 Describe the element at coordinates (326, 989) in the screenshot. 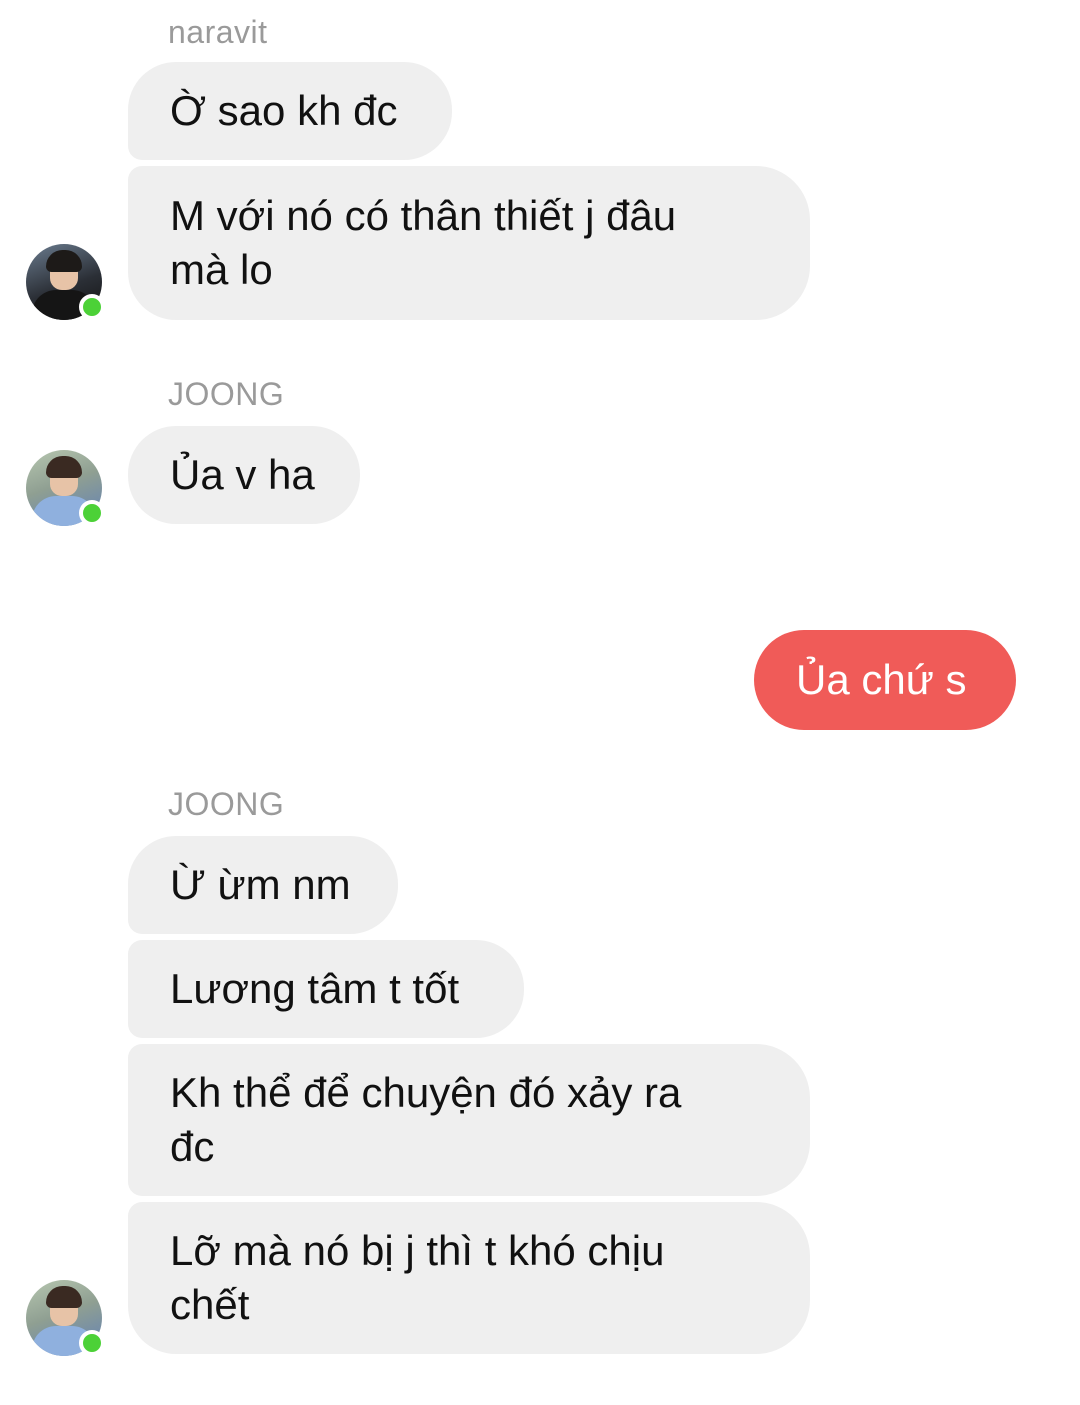

I see `message-bubble: Lương tâm t tốt` at that location.